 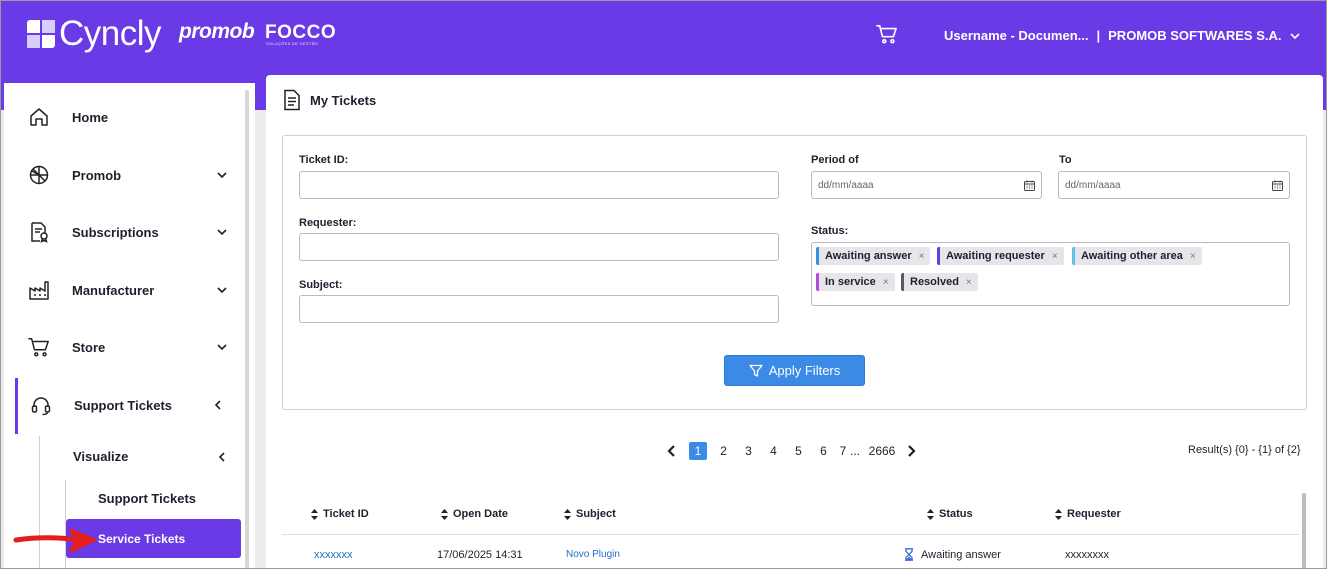 What do you see at coordinates (1093, 185) in the screenshot?
I see `to-placeholder: dd/mm/aaaa` at bounding box center [1093, 185].